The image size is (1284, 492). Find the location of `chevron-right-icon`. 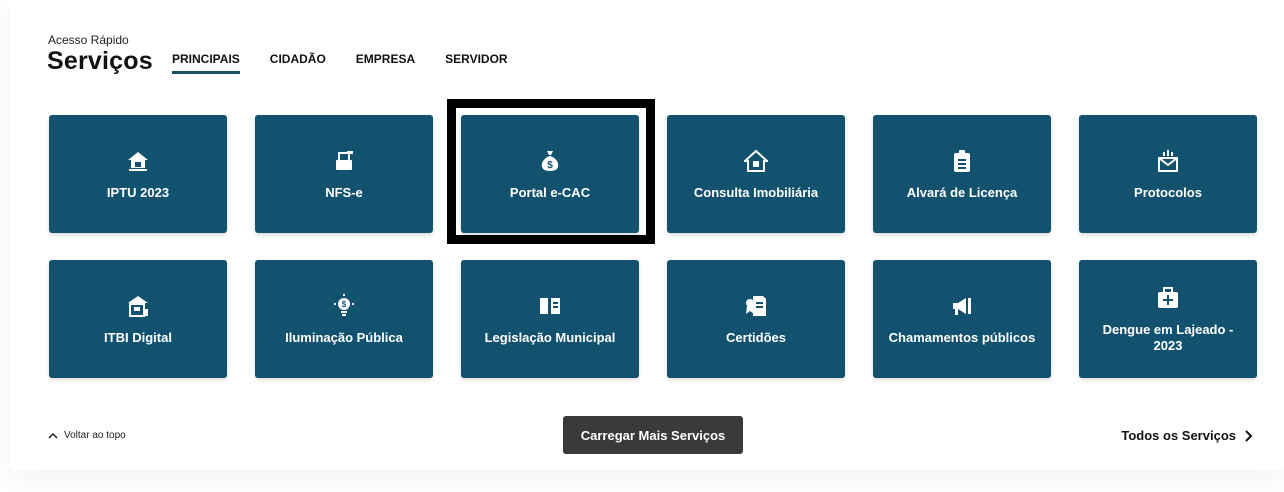

chevron-right-icon is located at coordinates (1249, 435).